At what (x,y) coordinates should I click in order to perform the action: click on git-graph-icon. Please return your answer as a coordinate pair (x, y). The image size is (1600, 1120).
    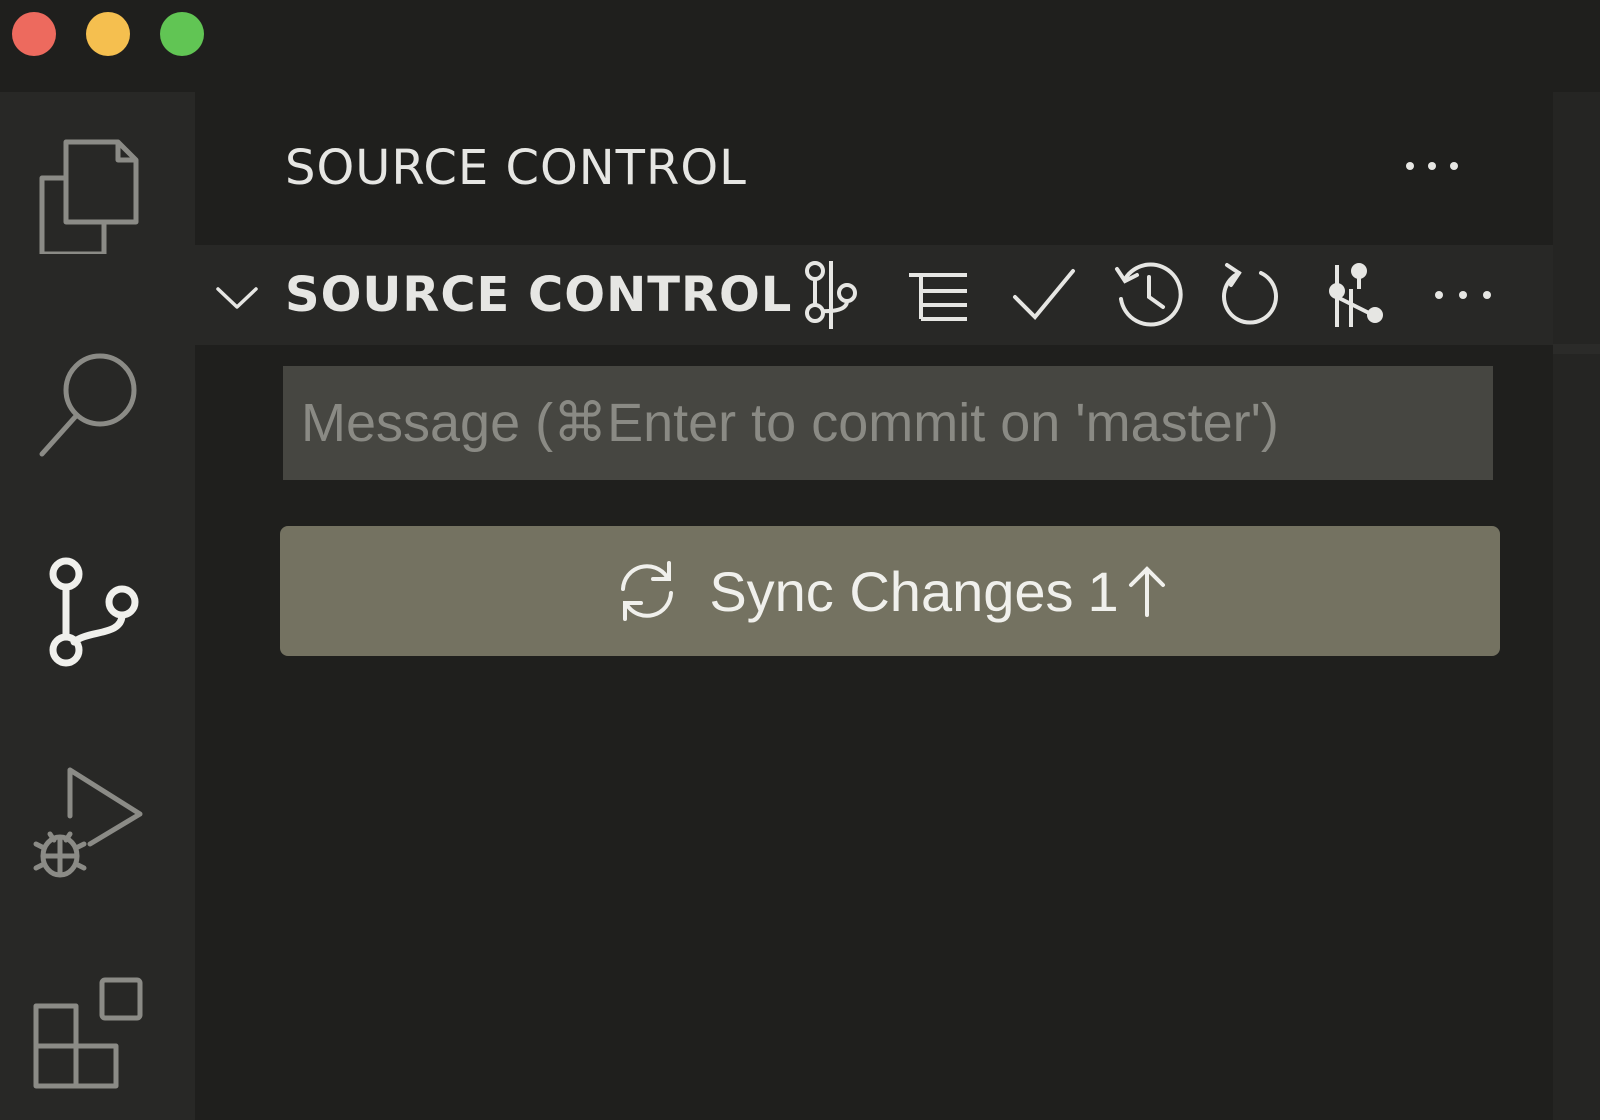
    Looking at the image, I should click on (831, 295).